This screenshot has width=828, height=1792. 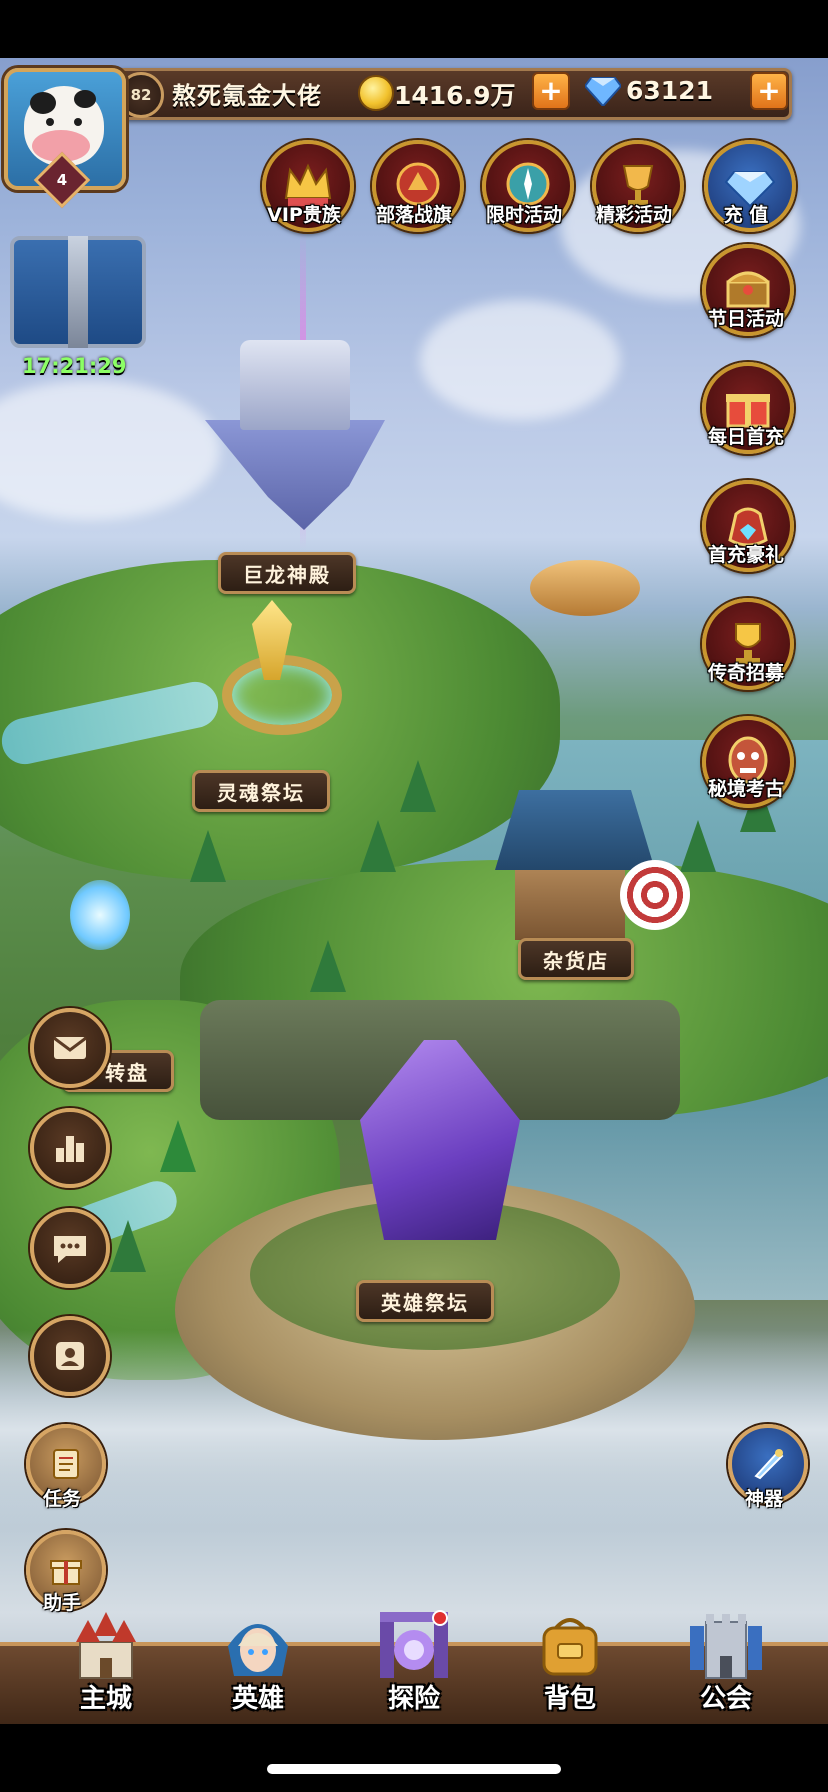 What do you see at coordinates (585, 588) in the screenshot?
I see `airship` at bounding box center [585, 588].